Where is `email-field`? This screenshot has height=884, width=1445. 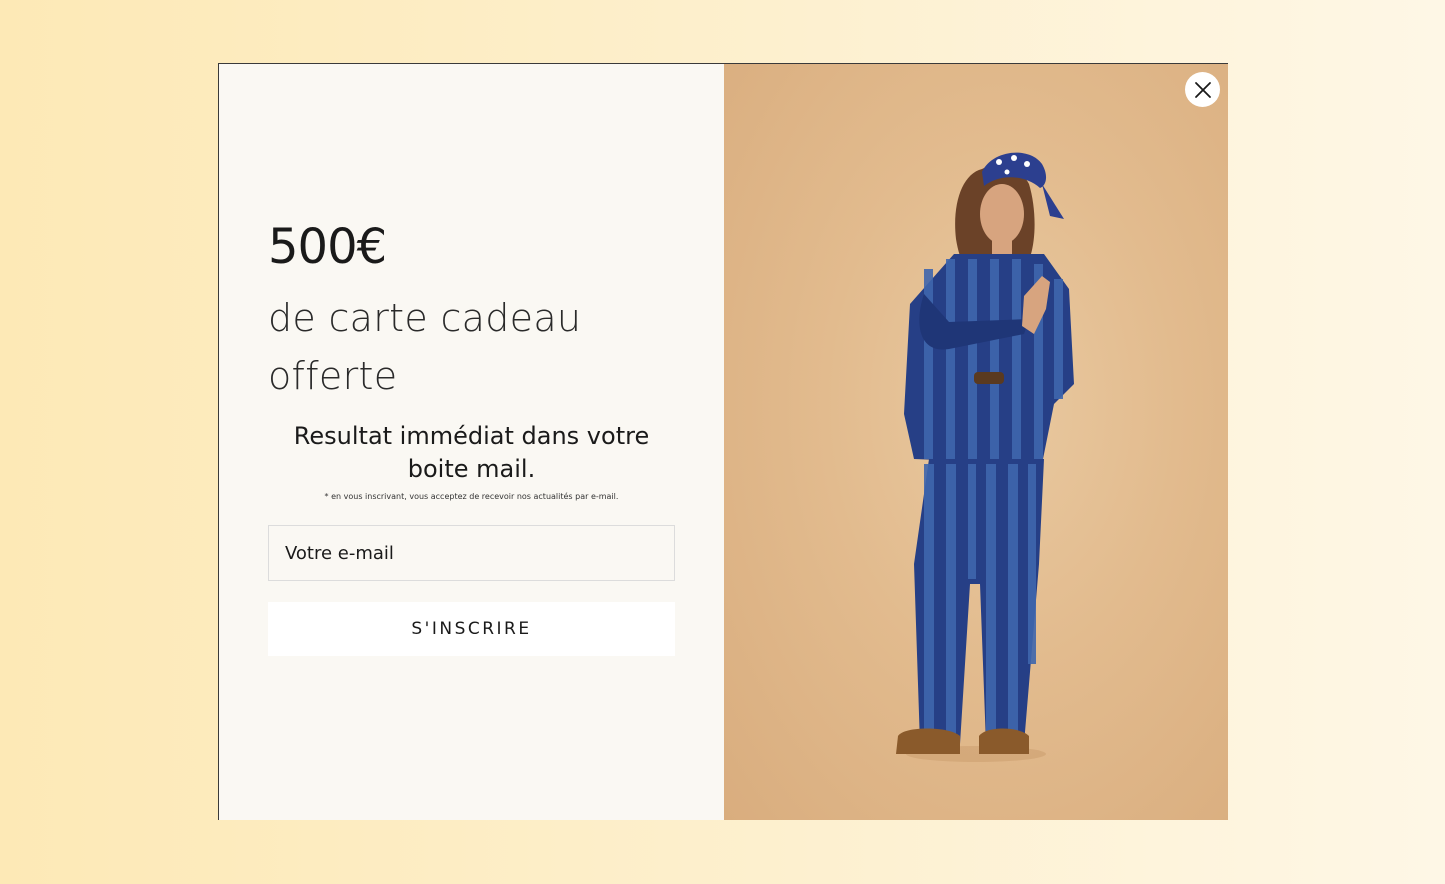 email-field is located at coordinates (471, 553).